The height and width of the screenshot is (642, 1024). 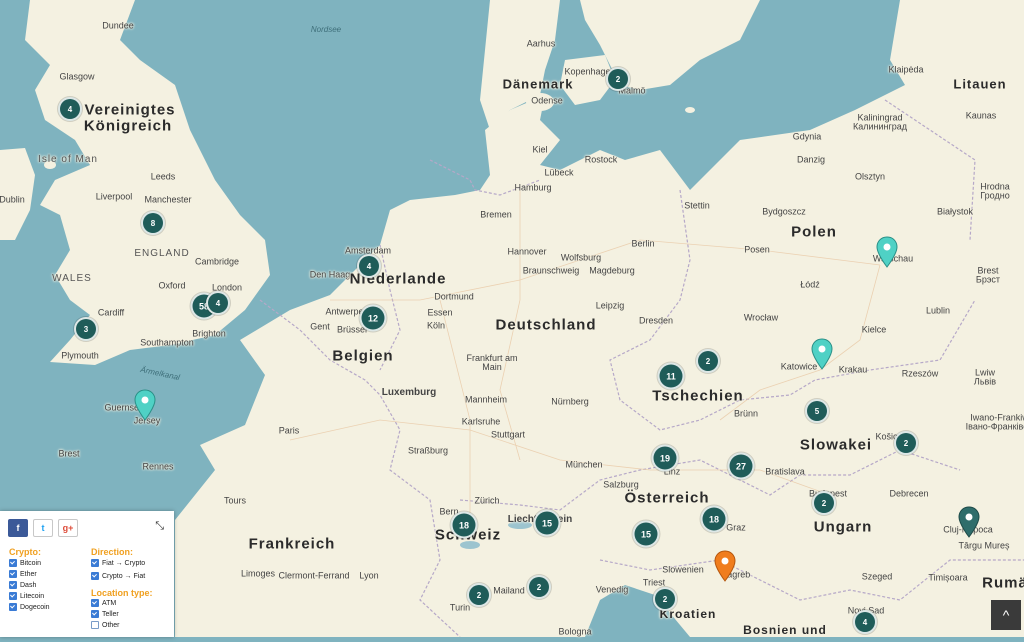 What do you see at coordinates (811, 159) in the screenshot?
I see `city-danzig: Danzig` at bounding box center [811, 159].